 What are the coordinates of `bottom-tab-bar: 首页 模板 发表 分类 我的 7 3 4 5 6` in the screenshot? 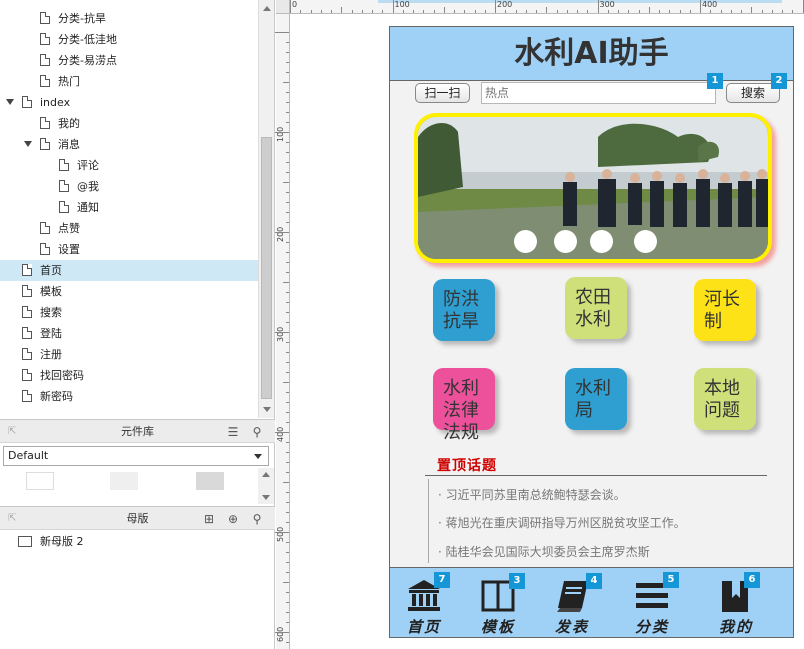 It's located at (591, 602).